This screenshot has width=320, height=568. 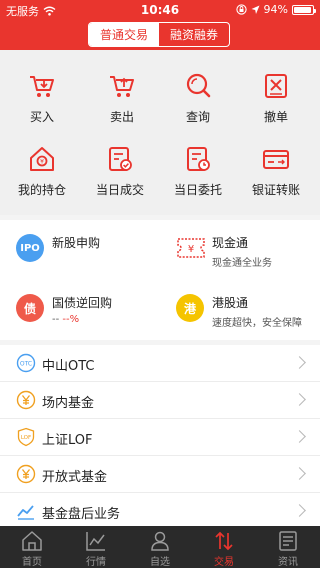 I want to click on my-position-button: ¥ 我的持仓, so click(x=42, y=175).